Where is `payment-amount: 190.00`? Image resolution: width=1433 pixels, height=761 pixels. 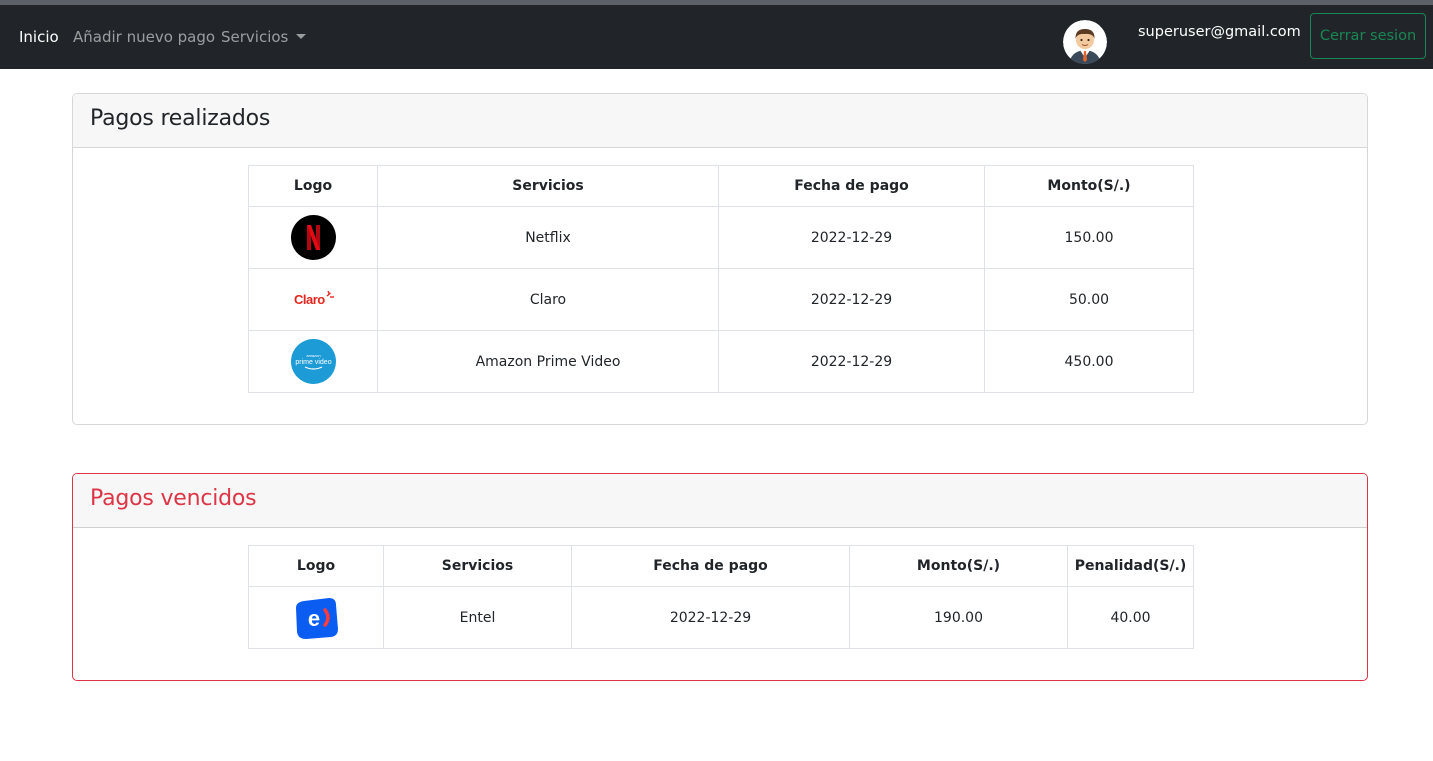
payment-amount: 190.00 is located at coordinates (958, 617).